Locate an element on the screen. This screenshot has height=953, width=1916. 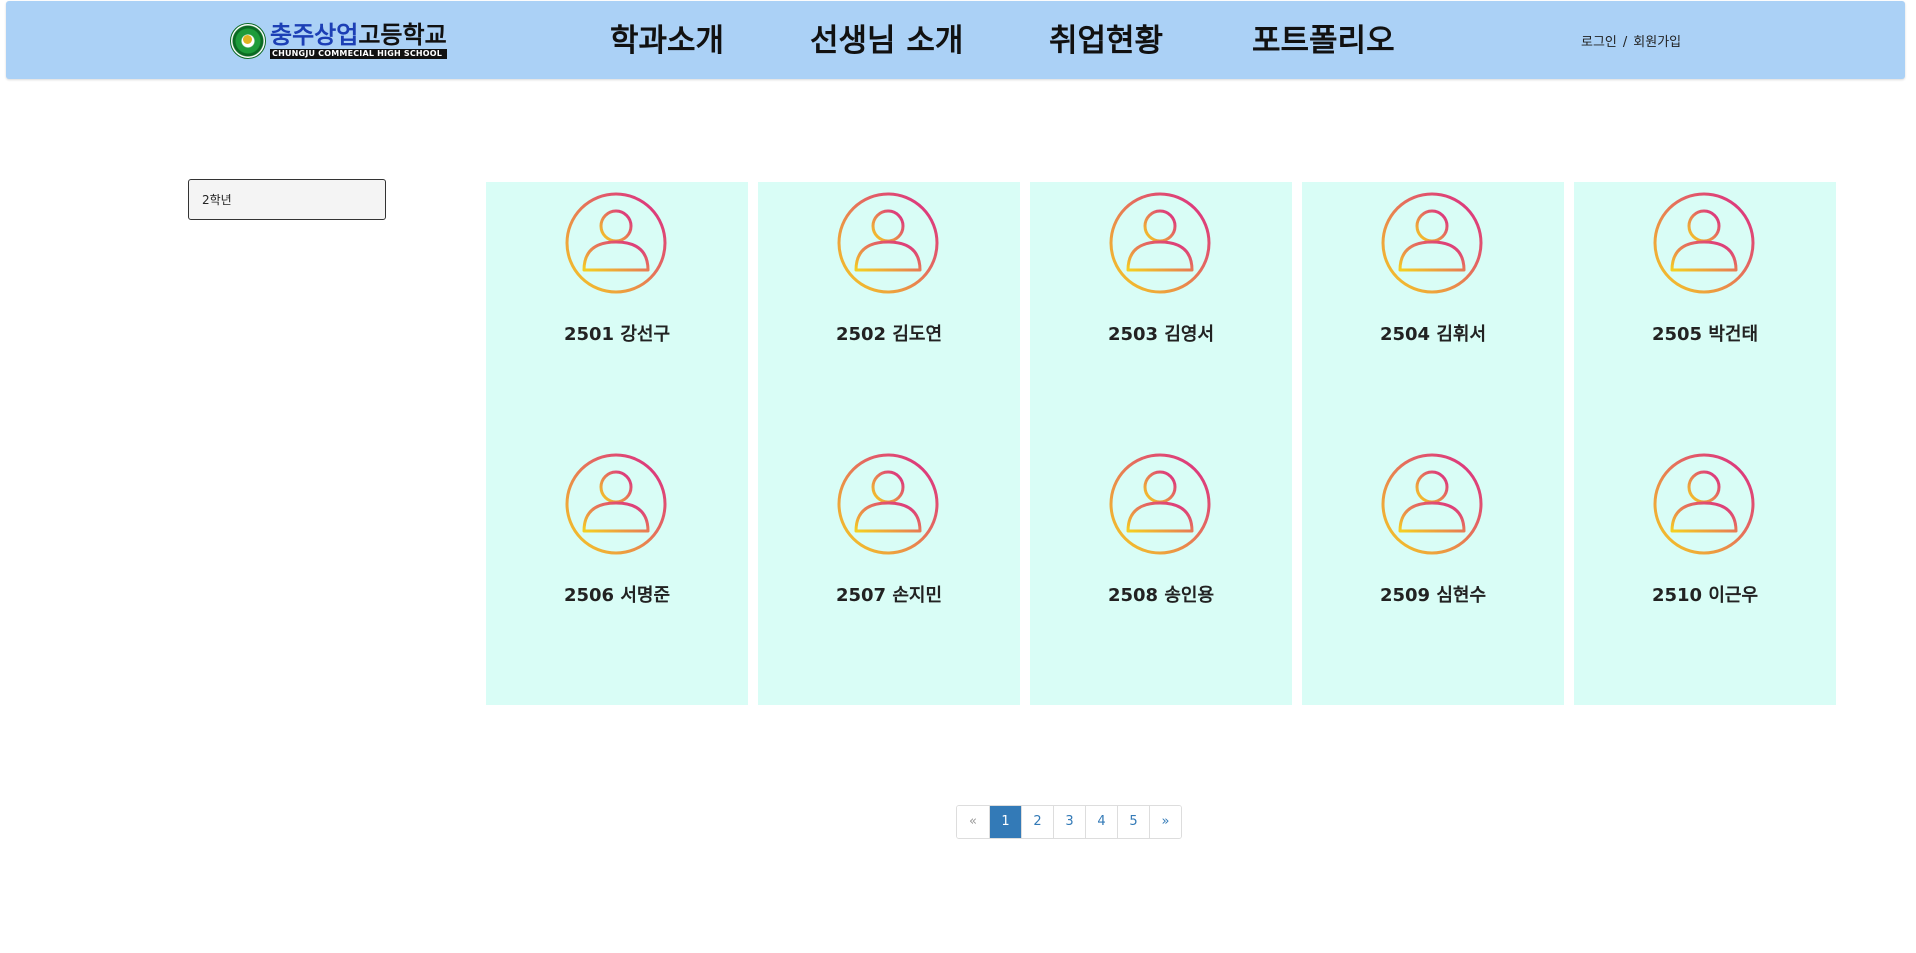
student-card: 2503 김영서 is located at coordinates (1161, 312).